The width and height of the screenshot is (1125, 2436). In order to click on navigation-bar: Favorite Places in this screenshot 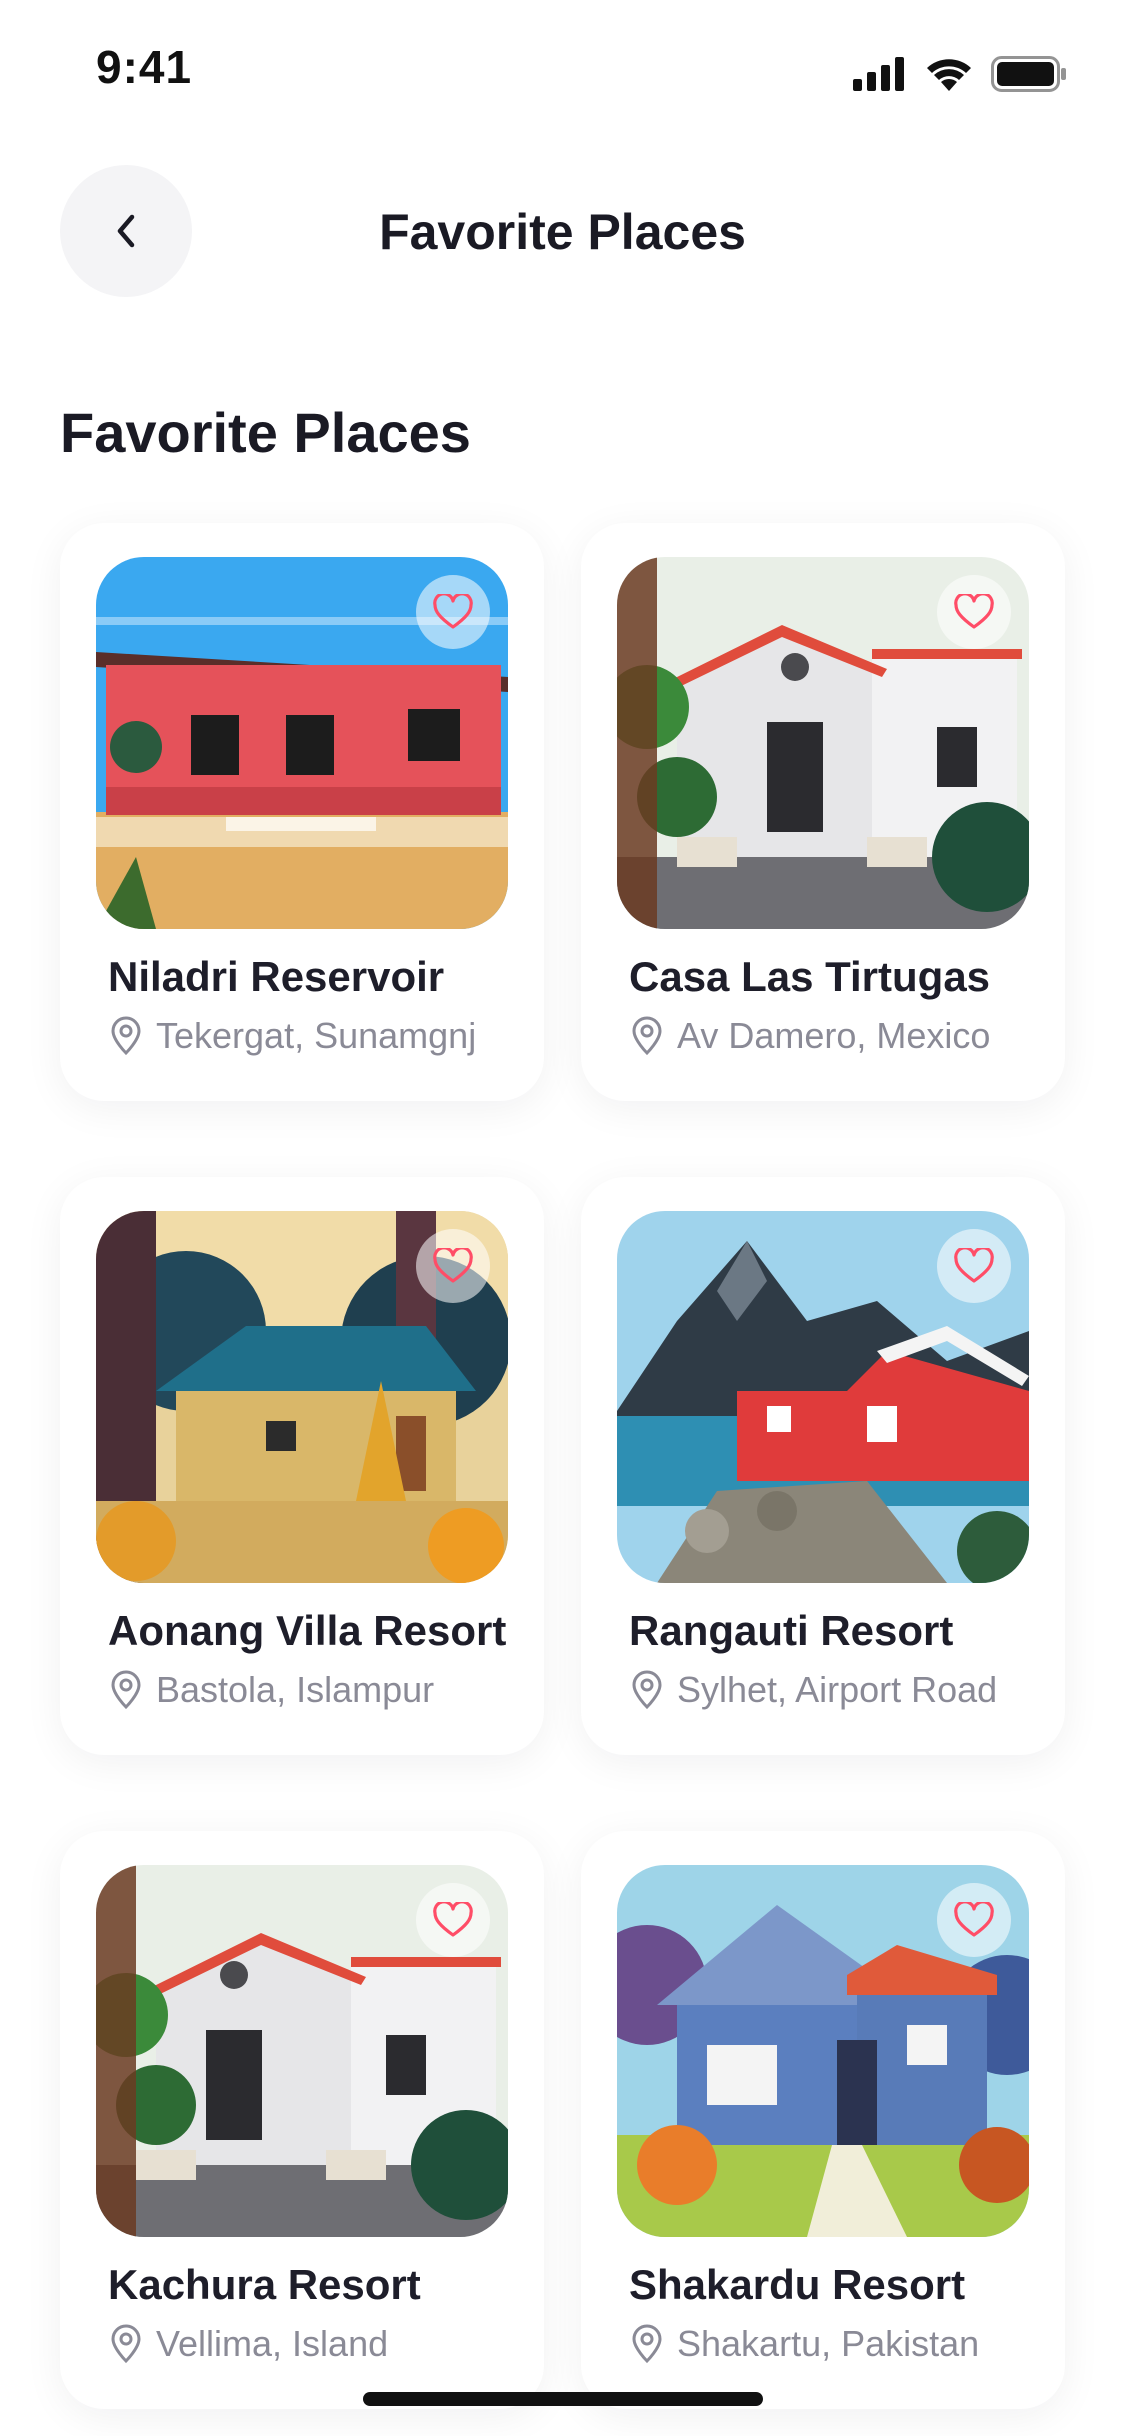, I will do `click(562, 232)`.